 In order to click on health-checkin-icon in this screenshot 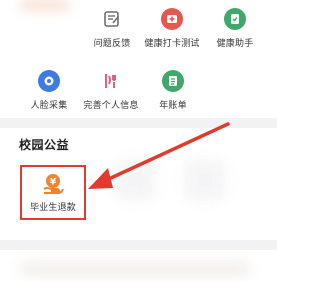, I will do `click(172, 19)`.